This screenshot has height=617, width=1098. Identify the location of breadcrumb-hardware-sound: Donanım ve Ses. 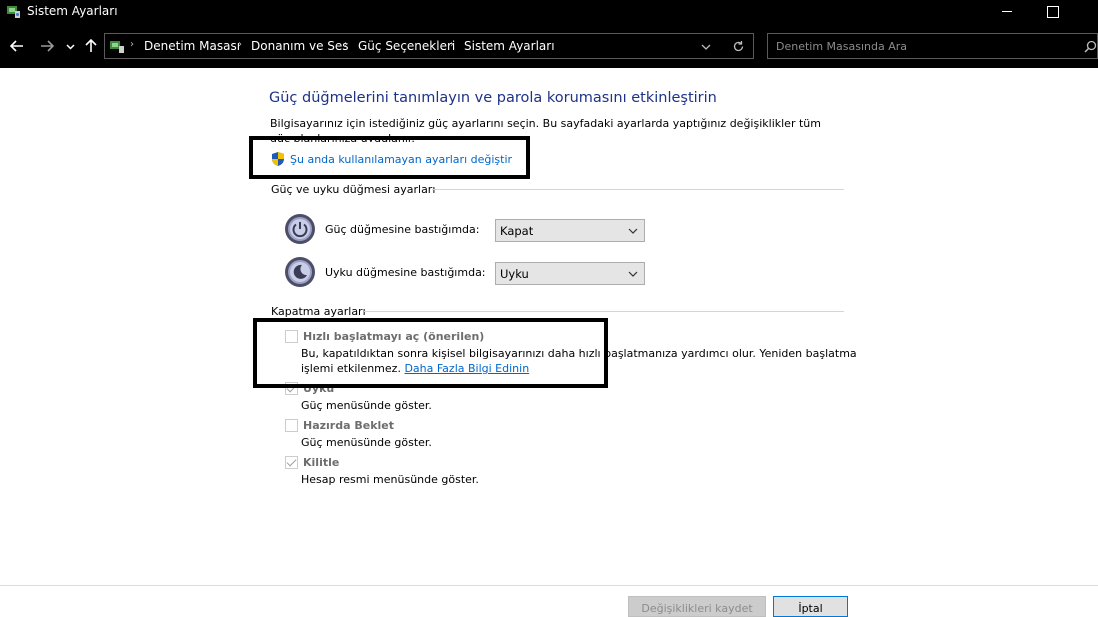
(300, 46).